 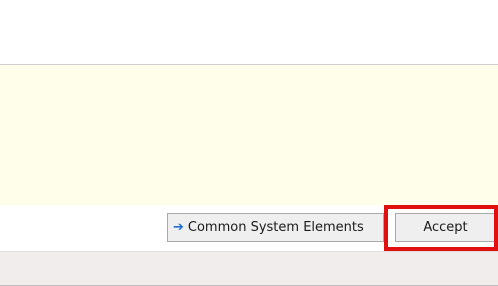 I want to click on common-system-elements-button: ➔ Common System Elements, so click(x=275, y=227).